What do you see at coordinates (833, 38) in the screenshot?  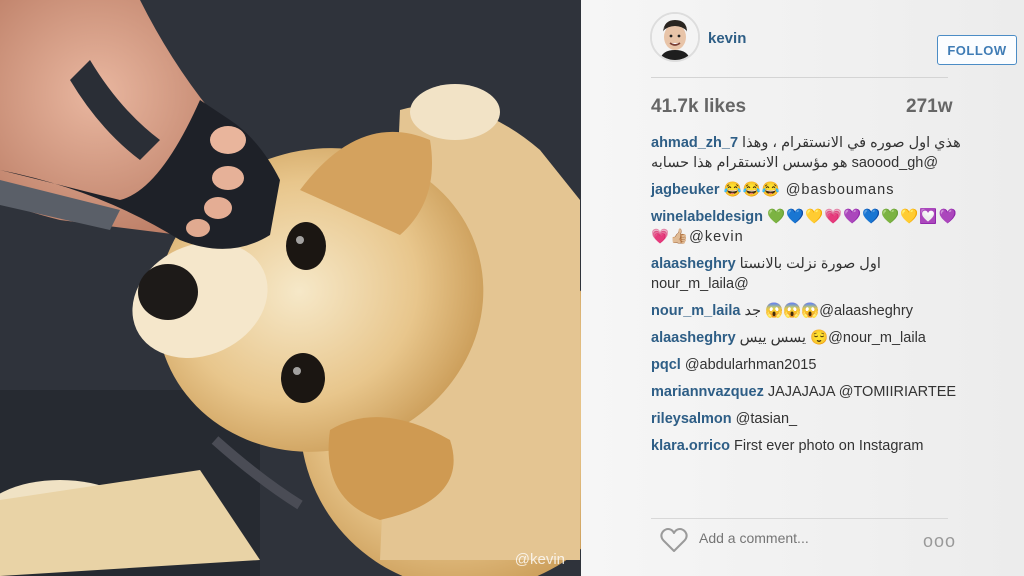 I see `post-header: kevin FOLLOW` at bounding box center [833, 38].